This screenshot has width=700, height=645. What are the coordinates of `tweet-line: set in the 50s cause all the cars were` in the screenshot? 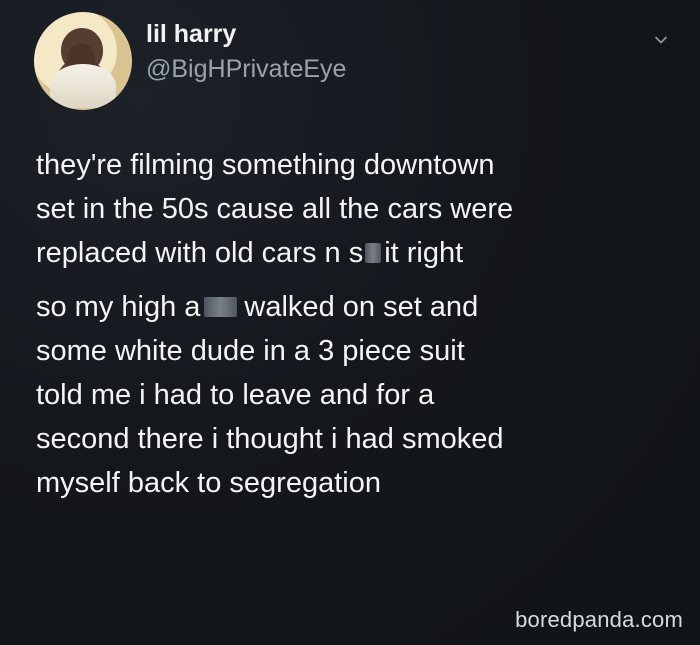 It's located at (275, 209).